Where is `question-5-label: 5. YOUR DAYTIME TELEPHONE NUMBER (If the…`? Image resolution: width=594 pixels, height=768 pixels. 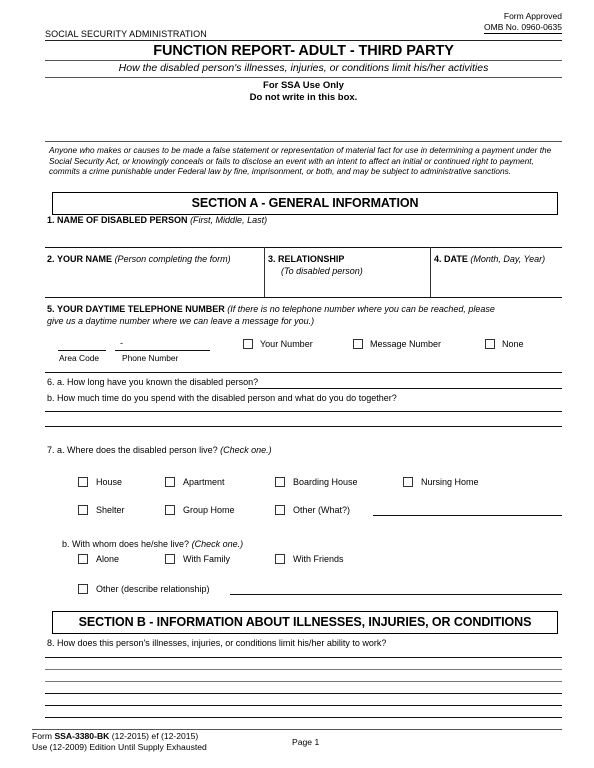
question-5-label: 5. YOUR DAYTIME TELEPHONE NUMBER (If the… is located at coordinates (271, 309).